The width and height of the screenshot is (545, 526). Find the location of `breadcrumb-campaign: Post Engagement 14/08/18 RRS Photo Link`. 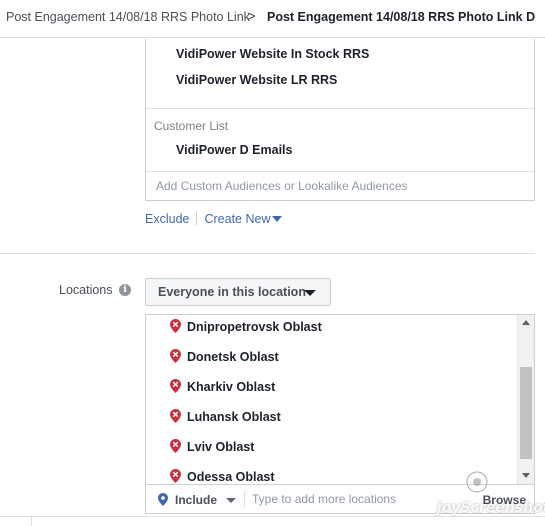

breadcrumb-campaign: Post Engagement 14/08/18 RRS Photo Link is located at coordinates (128, 17).